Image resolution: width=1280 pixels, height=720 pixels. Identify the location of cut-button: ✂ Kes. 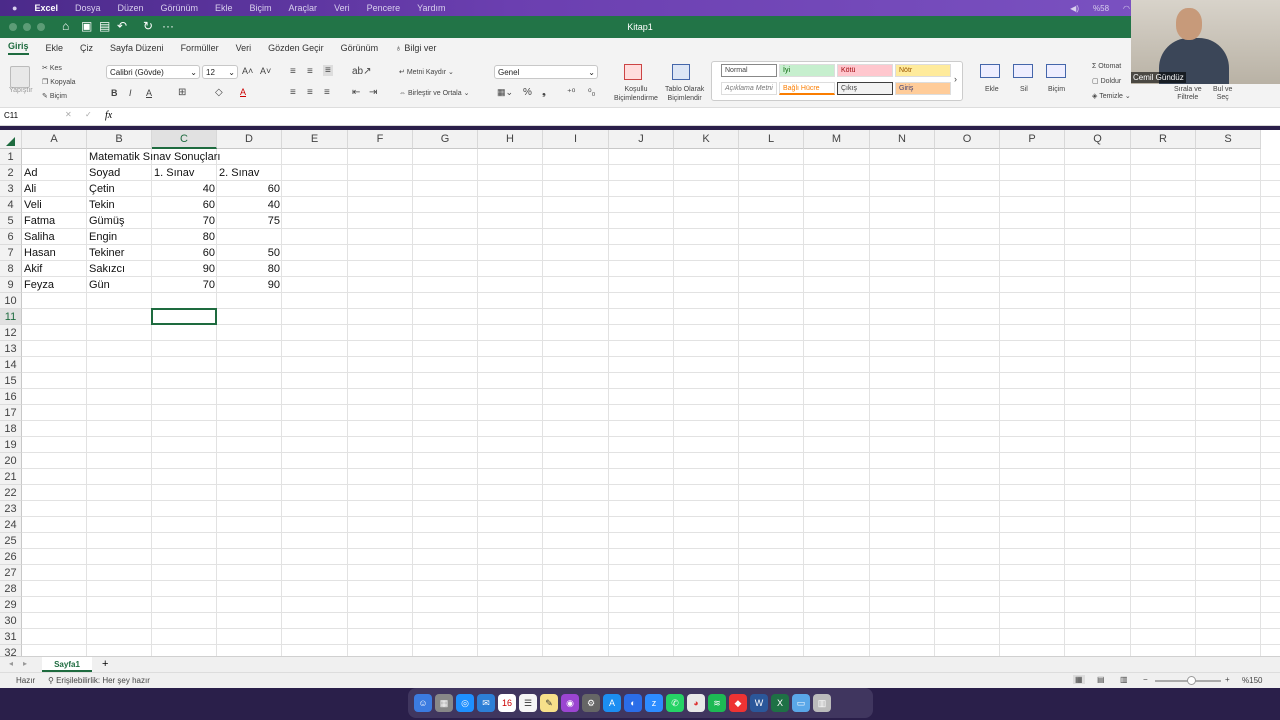
(52, 68).